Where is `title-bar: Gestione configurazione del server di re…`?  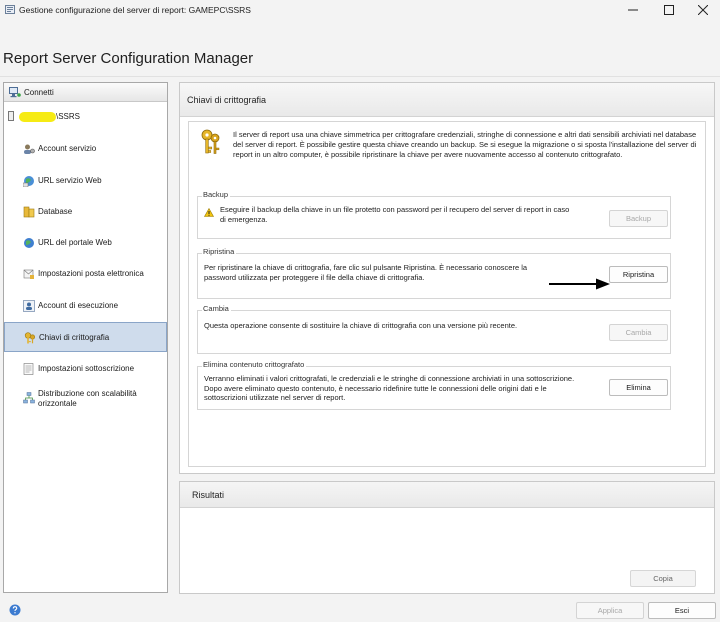 title-bar: Gestione configurazione del server di re… is located at coordinates (360, 10).